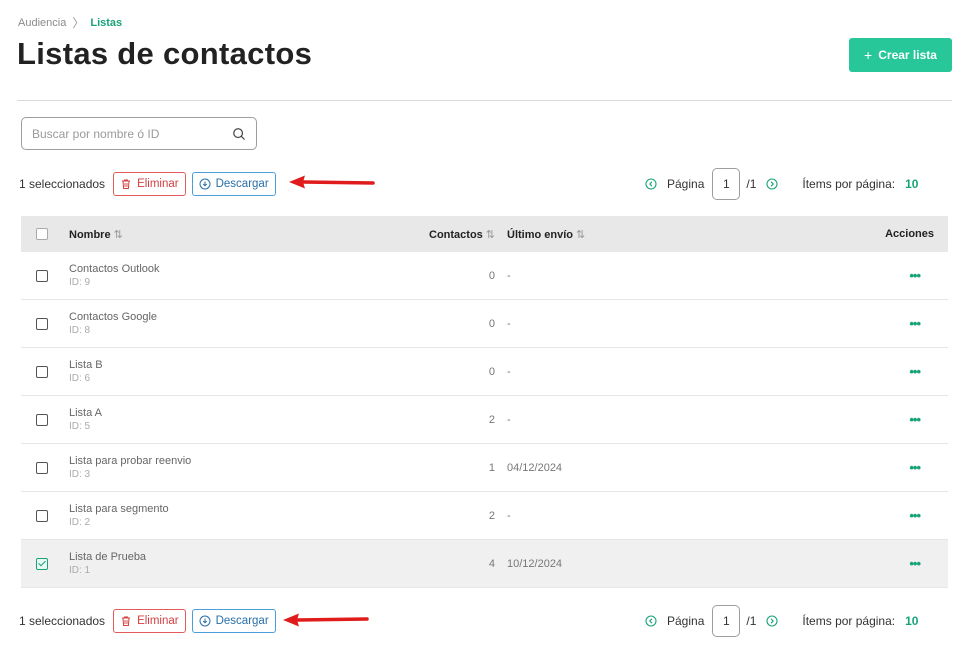 Image resolution: width=971 pixels, height=660 pixels. What do you see at coordinates (868, 55) in the screenshot?
I see `plus-icon: +` at bounding box center [868, 55].